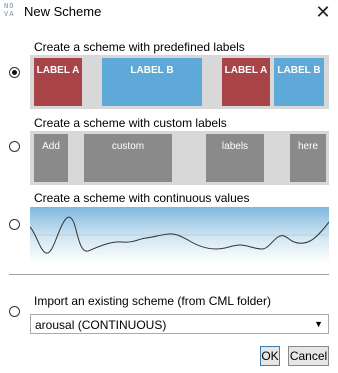 The height and width of the screenshot is (373, 338). I want to click on custom-labels-option-label: Create a scheme with custom labels, so click(130, 123).